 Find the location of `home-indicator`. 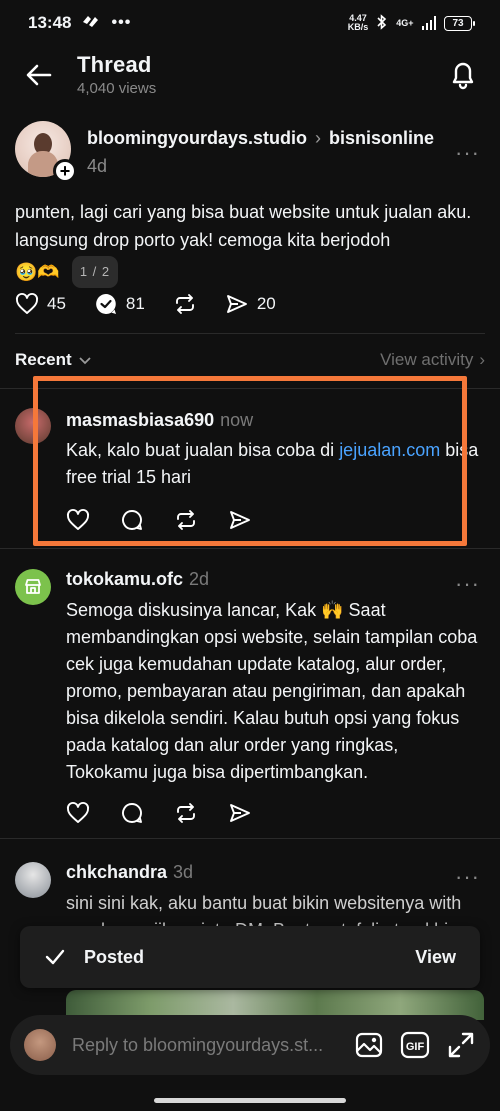

home-indicator is located at coordinates (250, 1100).